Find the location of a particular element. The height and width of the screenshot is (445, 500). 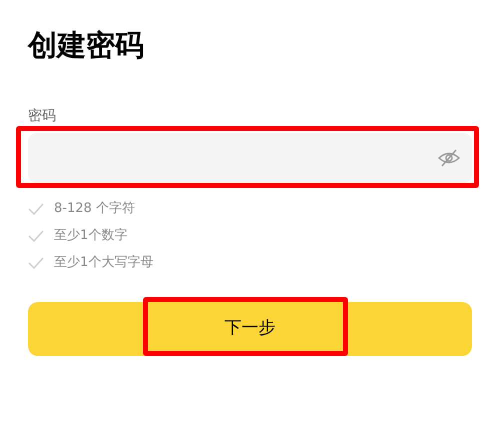

password-field is located at coordinates (250, 158).